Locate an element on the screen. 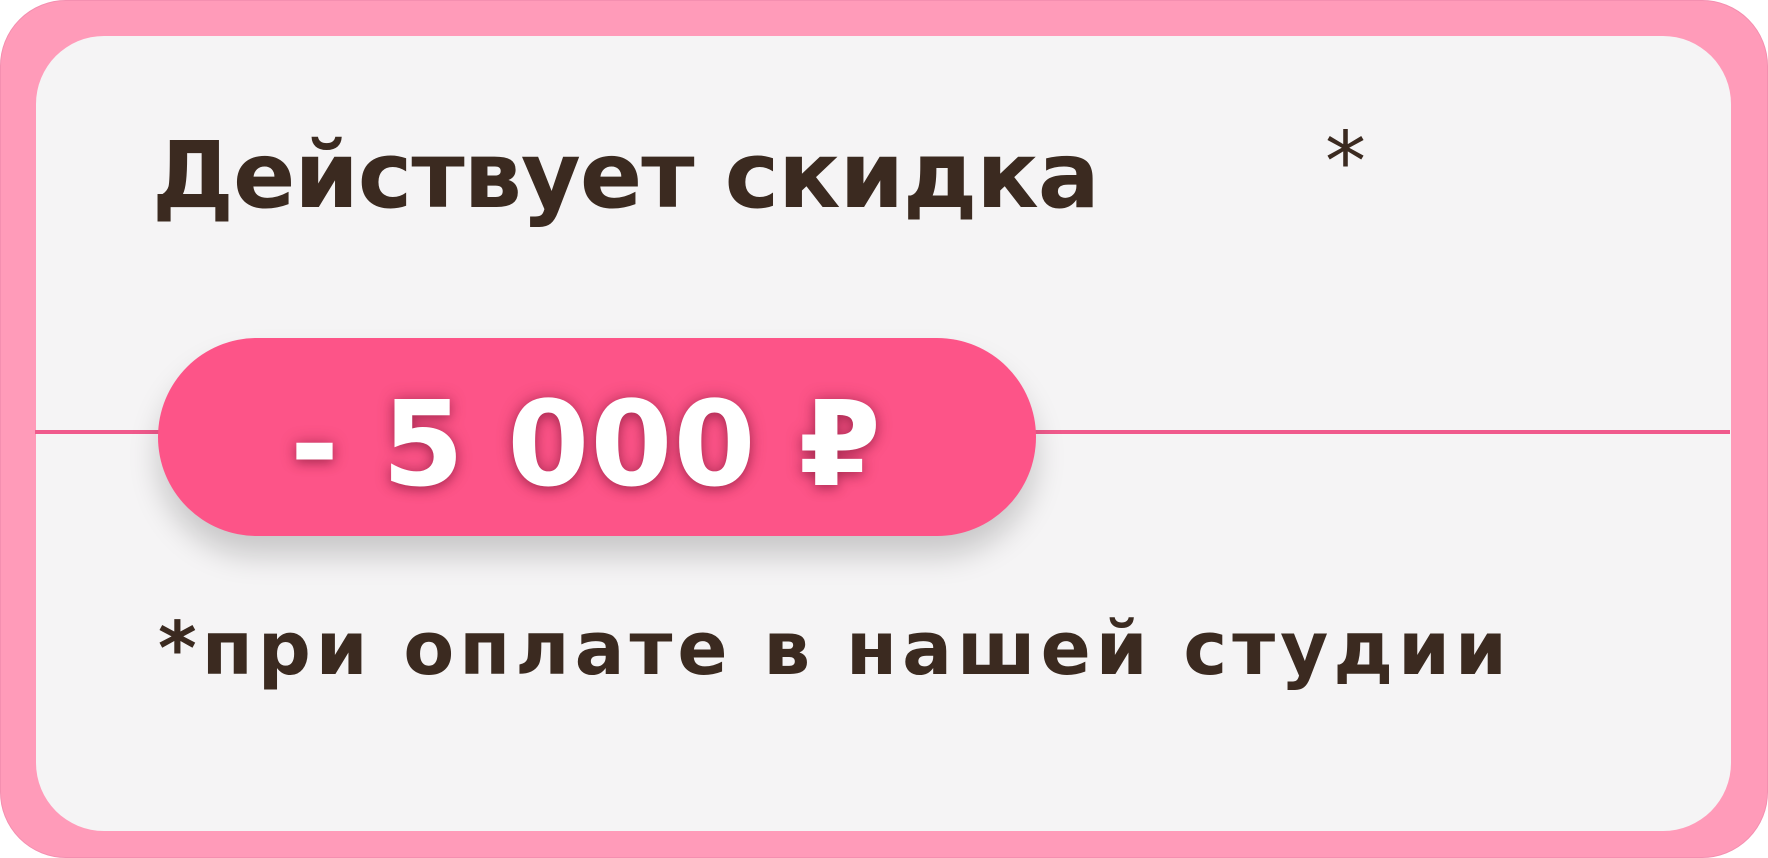 The width and height of the screenshot is (1768, 858). discount-amount: - 5 000 ₽ is located at coordinates (586, 444).